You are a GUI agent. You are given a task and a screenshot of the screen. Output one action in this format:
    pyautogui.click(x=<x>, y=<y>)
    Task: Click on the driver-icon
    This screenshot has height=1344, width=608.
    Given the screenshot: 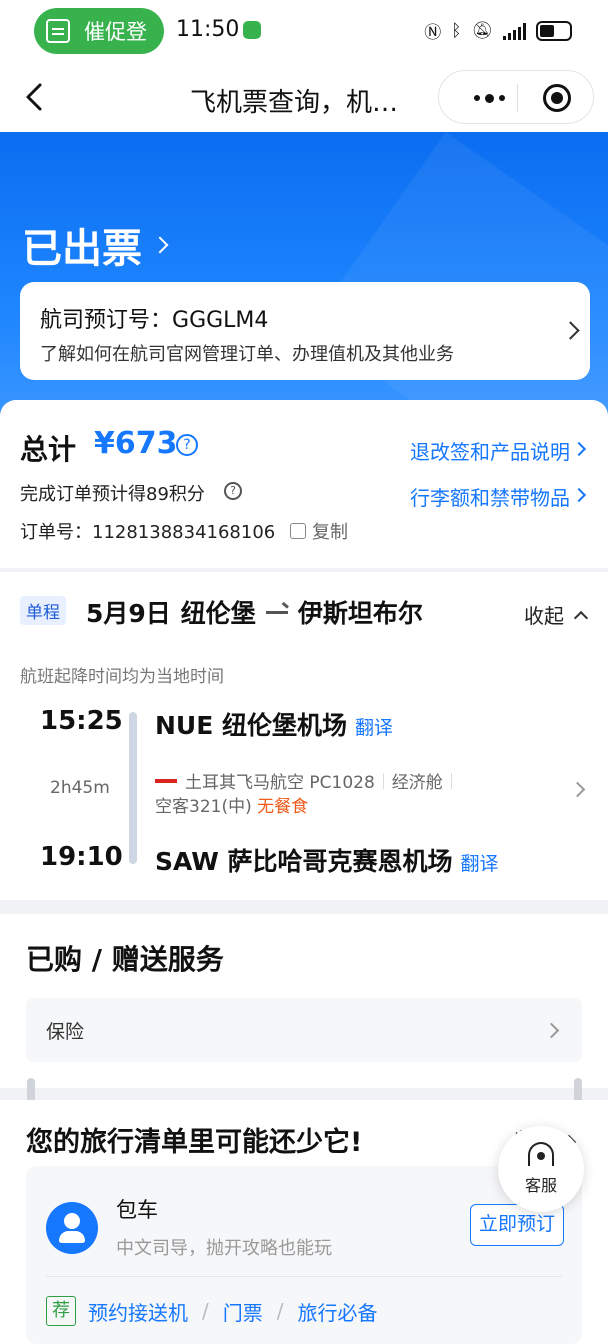 What is the action you would take?
    pyautogui.click(x=72, y=1228)
    